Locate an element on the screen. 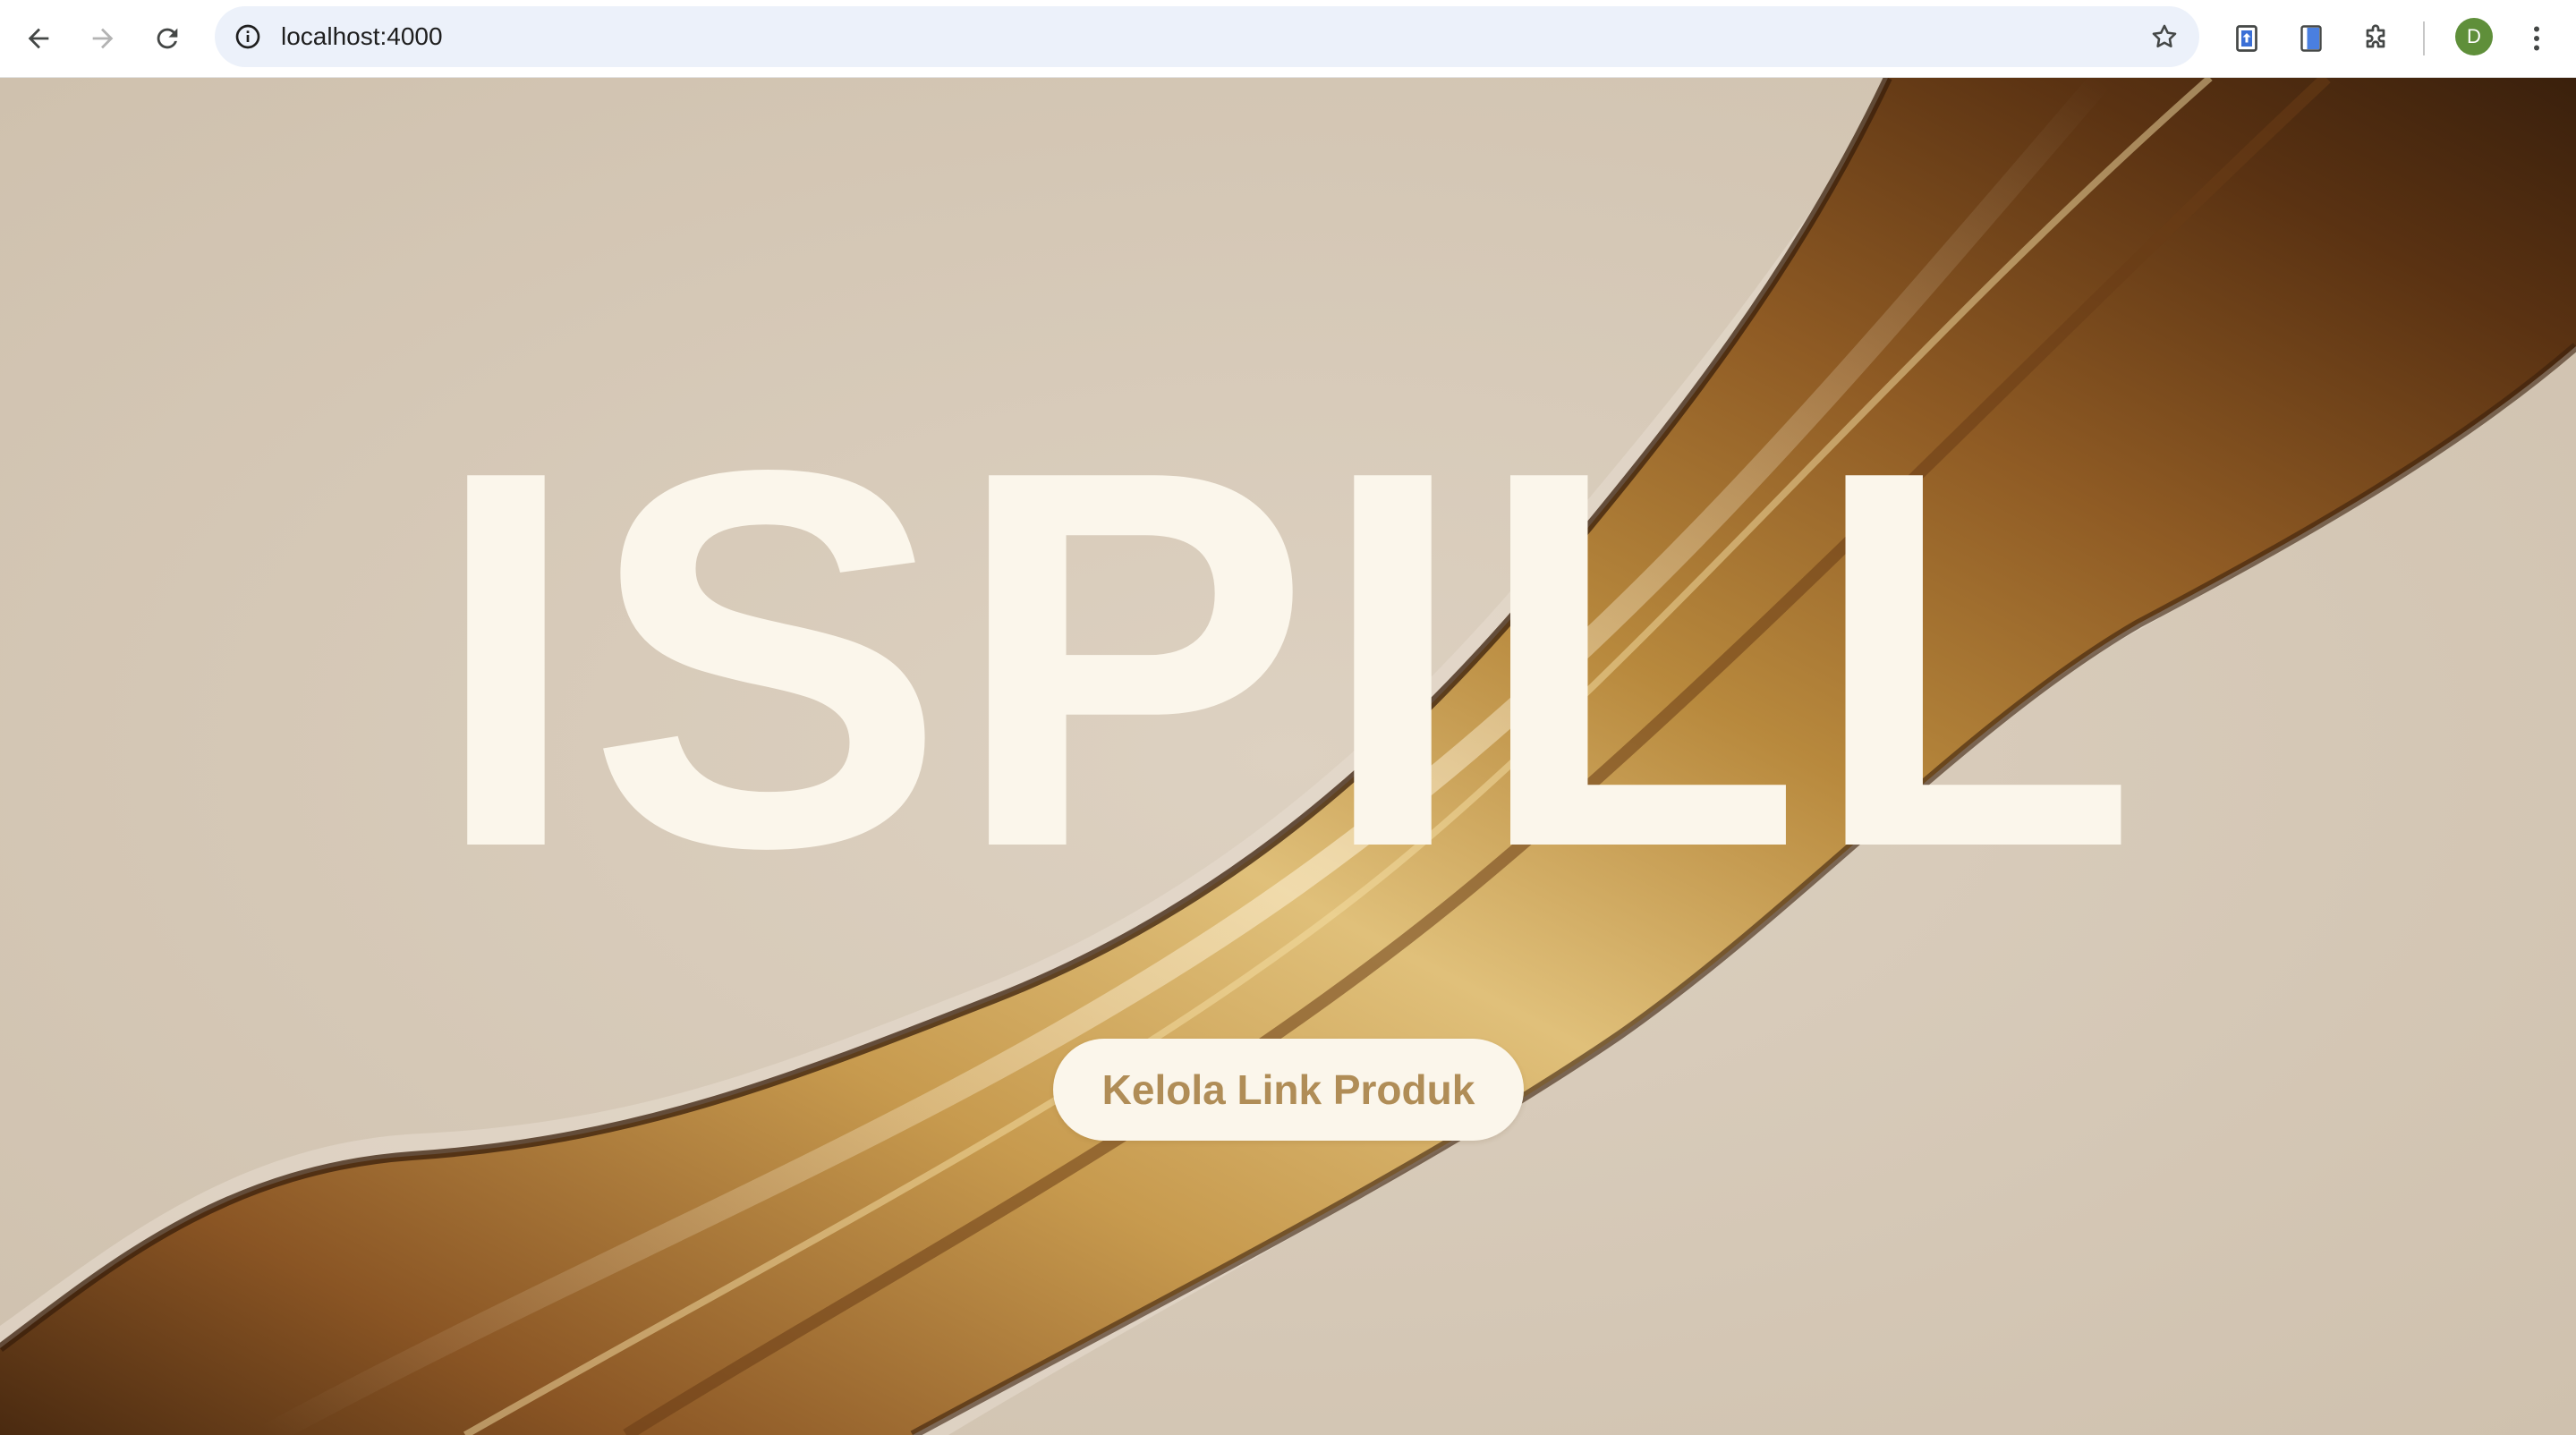 The width and height of the screenshot is (2576, 1435). forward-arrow-icon is located at coordinates (103, 38).